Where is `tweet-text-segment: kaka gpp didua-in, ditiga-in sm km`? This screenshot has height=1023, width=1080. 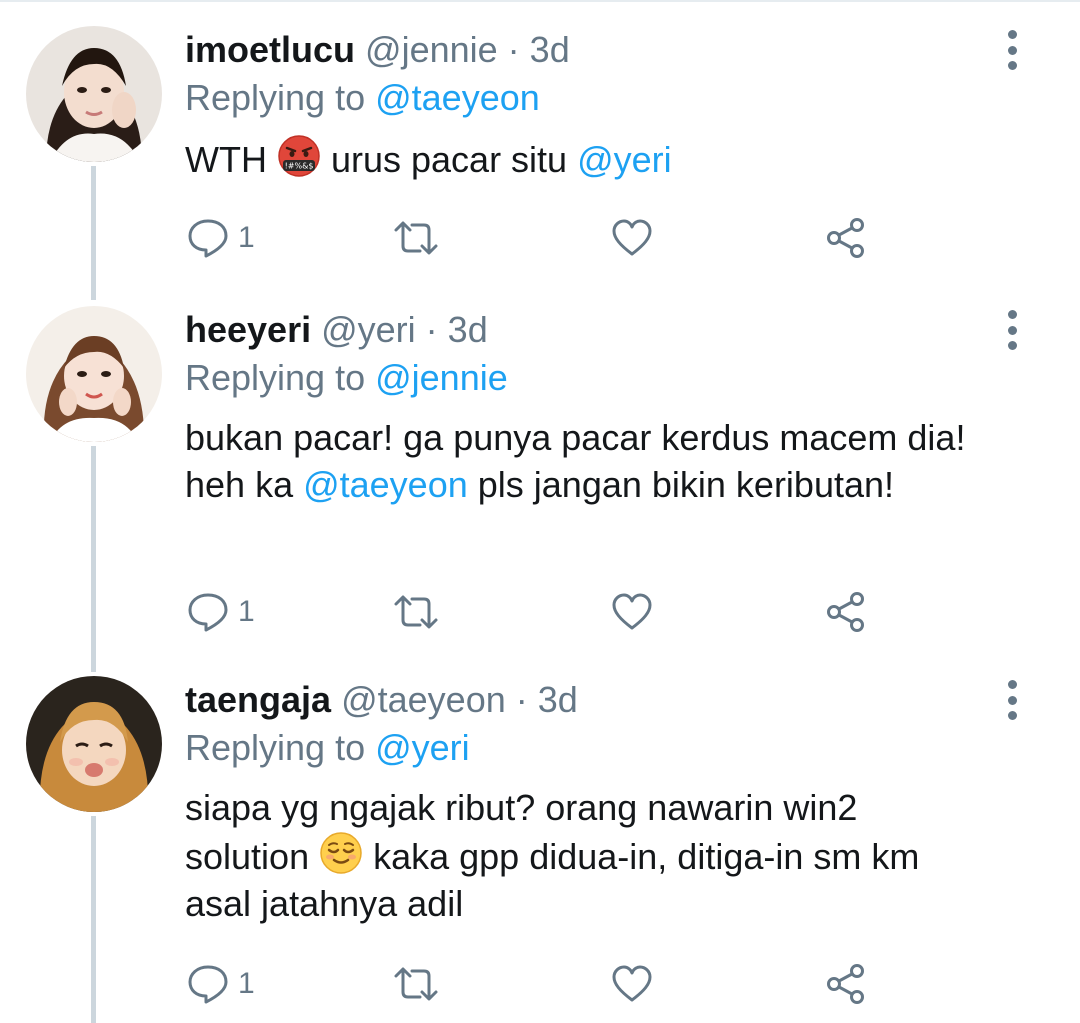 tweet-text-segment: kaka gpp didua-in, ditiga-in sm km is located at coordinates (641, 856).